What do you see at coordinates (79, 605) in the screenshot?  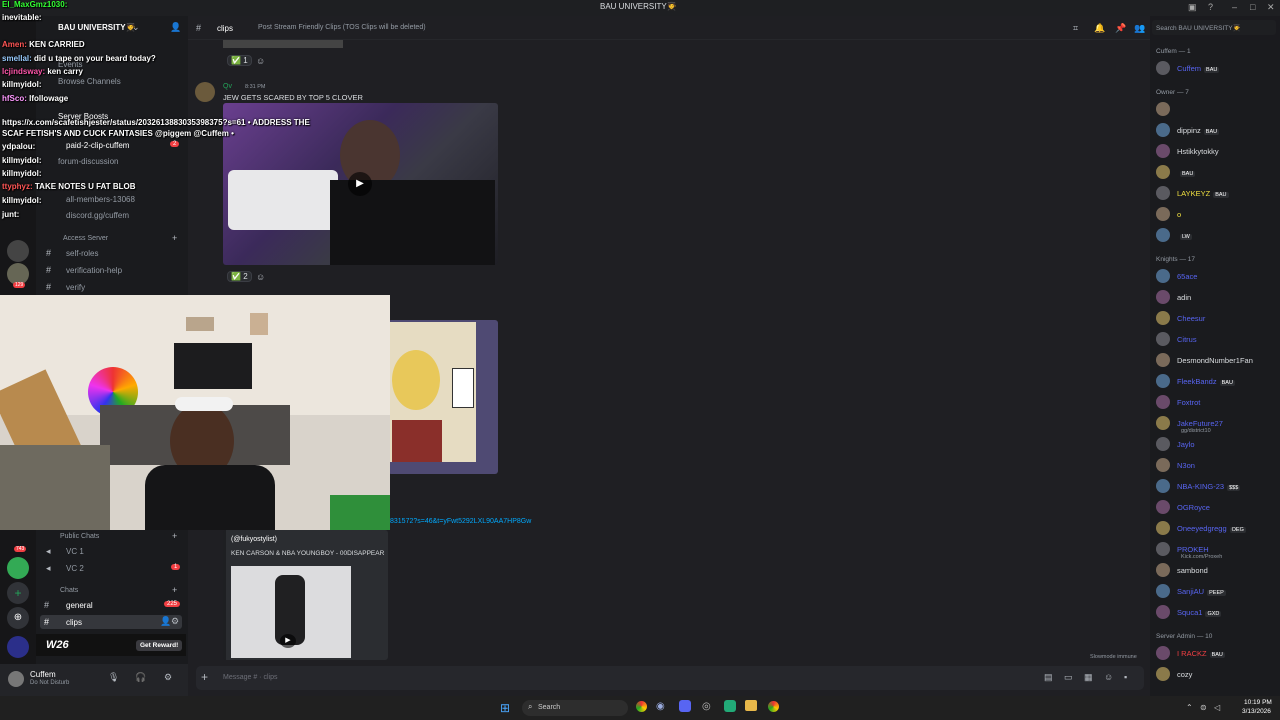 I see `channel-general: general` at bounding box center [79, 605].